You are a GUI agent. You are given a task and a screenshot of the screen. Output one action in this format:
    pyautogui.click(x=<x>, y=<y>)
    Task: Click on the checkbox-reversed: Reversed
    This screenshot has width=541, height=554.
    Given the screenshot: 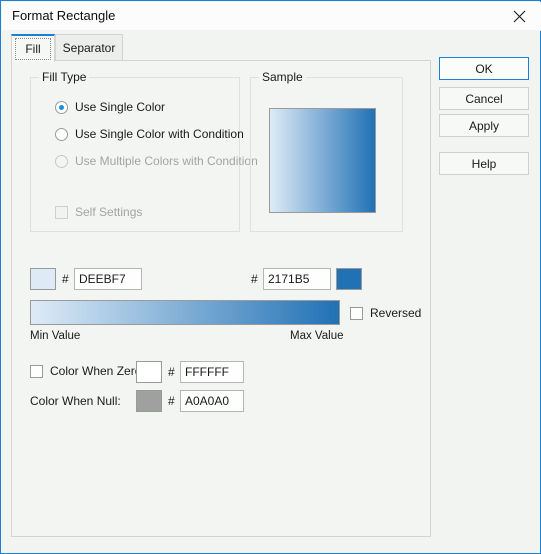 What is the action you would take?
    pyautogui.click(x=385, y=313)
    